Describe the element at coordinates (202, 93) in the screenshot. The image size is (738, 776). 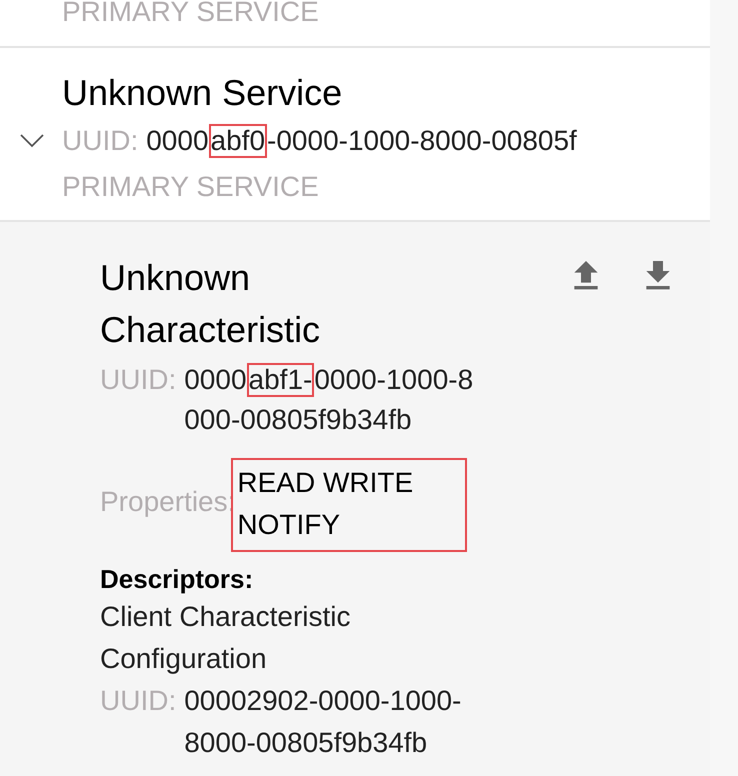
I see `service-title: Unknown Service` at that location.